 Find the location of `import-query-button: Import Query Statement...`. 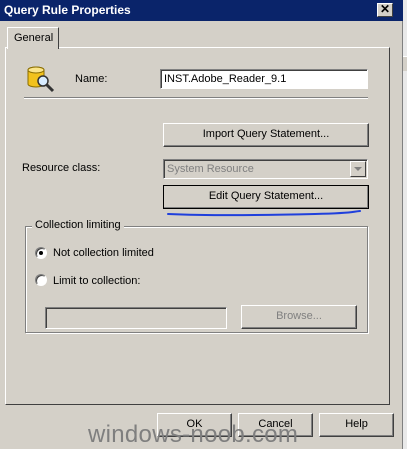

import-query-button: Import Query Statement... is located at coordinates (266, 135).